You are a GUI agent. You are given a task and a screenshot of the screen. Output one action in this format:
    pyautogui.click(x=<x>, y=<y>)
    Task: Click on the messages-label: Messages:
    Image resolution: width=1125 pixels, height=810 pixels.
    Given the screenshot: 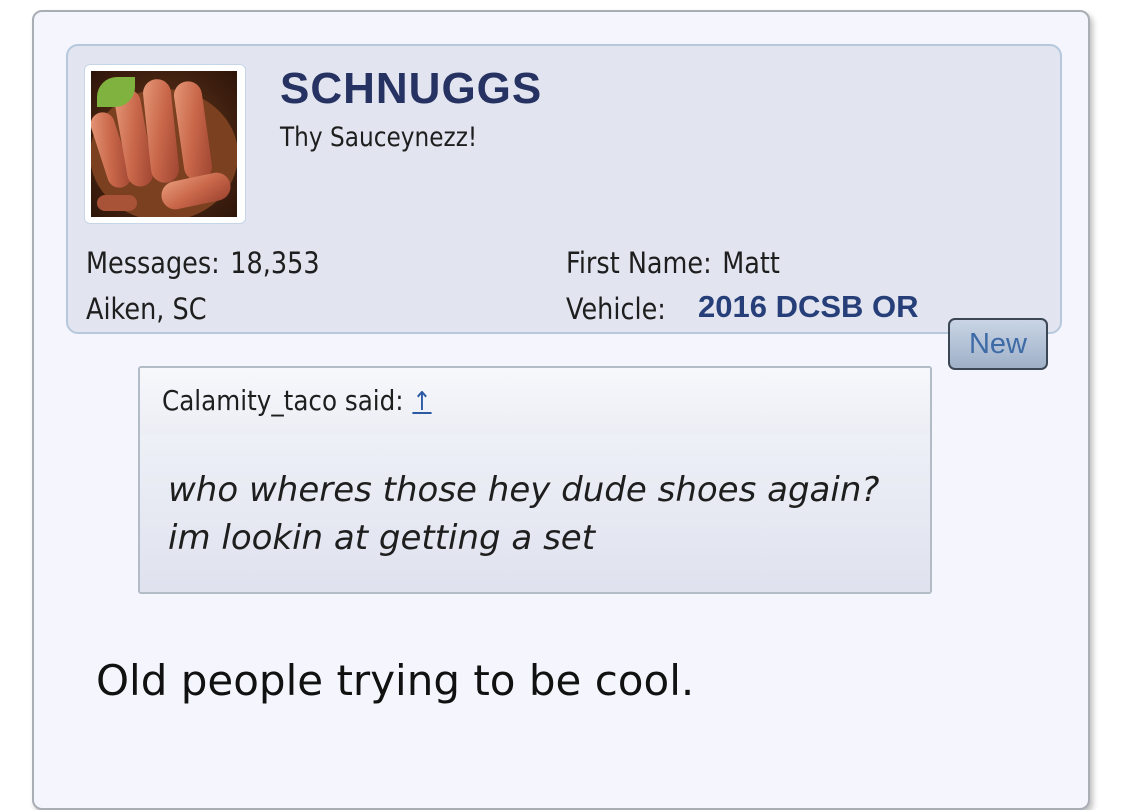 What is the action you would take?
    pyautogui.click(x=153, y=263)
    